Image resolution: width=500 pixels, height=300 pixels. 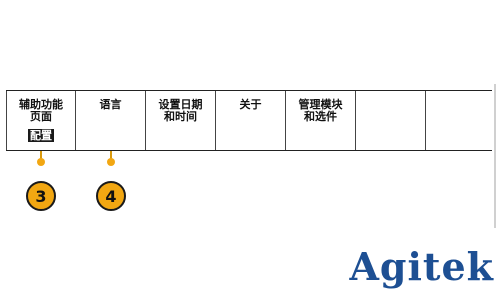 I want to click on menu-item-label: 页面, so click(x=41, y=116).